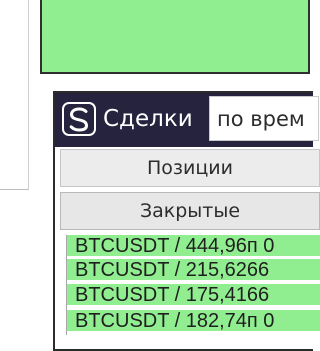 The image size is (320, 351). Describe the element at coordinates (190, 211) in the screenshot. I see `tab-closed: Закрытые` at that location.